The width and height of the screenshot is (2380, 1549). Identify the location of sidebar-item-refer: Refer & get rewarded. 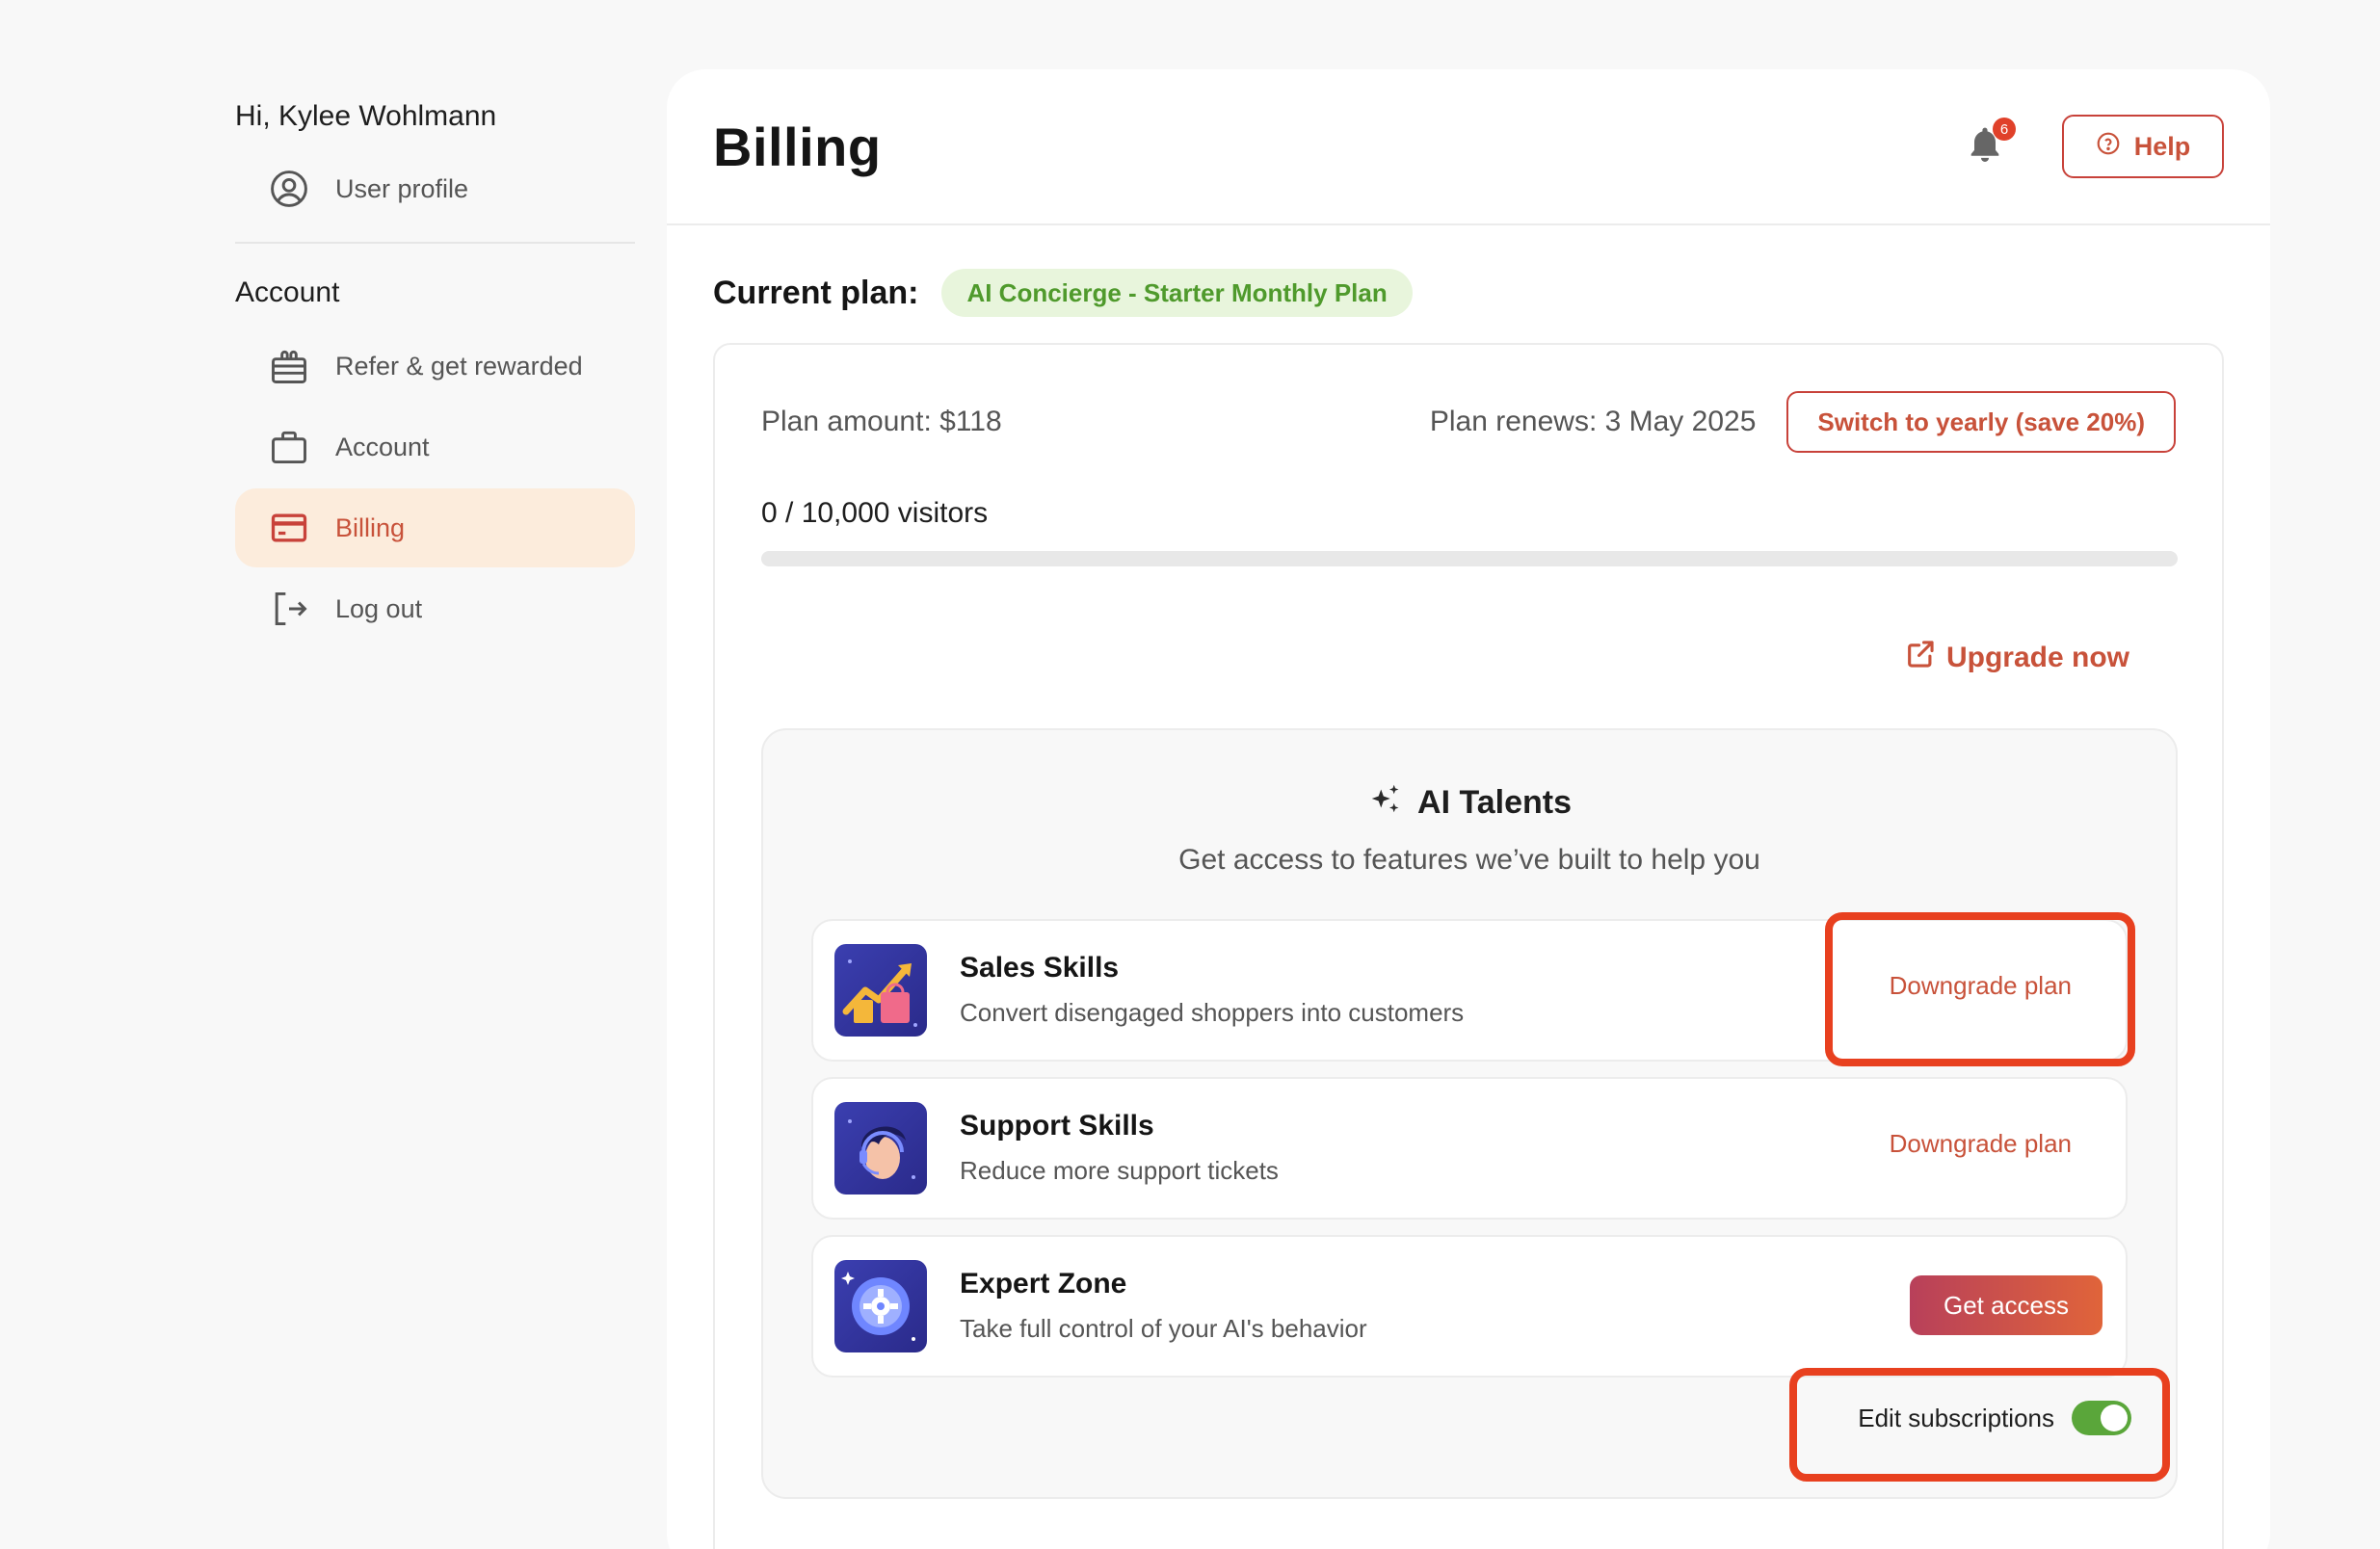
(435, 366).